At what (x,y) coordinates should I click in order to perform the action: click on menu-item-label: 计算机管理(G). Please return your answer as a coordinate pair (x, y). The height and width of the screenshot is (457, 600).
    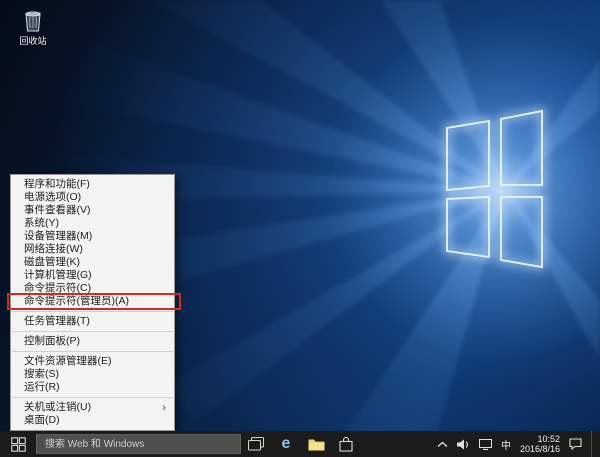
    Looking at the image, I should click on (58, 275).